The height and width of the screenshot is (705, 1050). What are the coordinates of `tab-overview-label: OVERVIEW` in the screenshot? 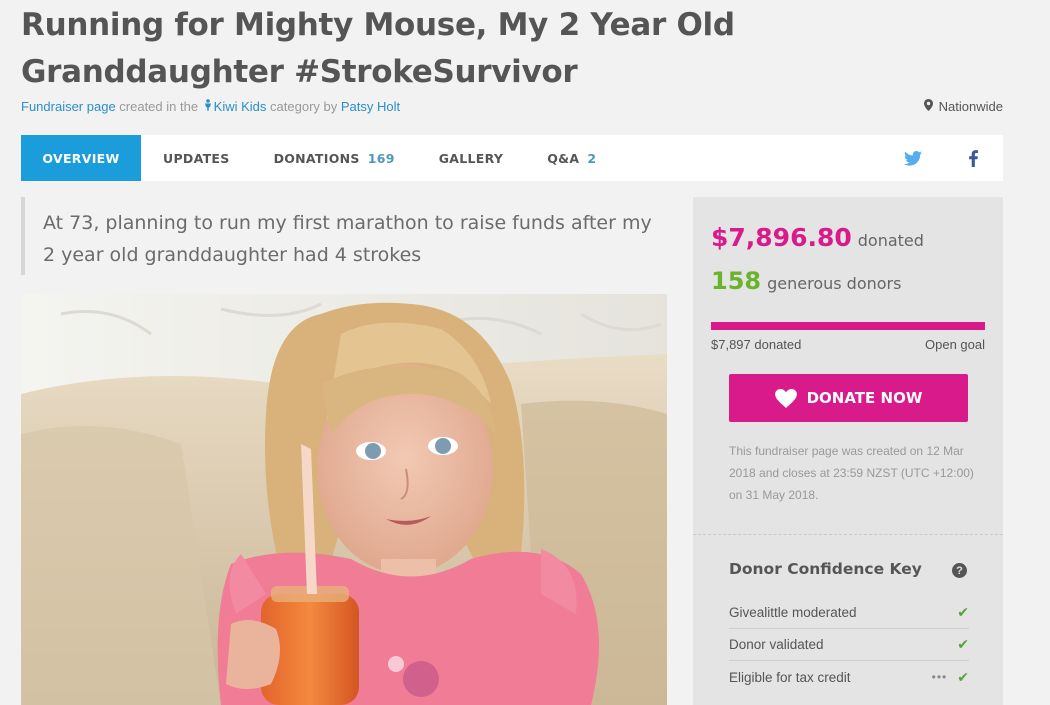 It's located at (81, 158).